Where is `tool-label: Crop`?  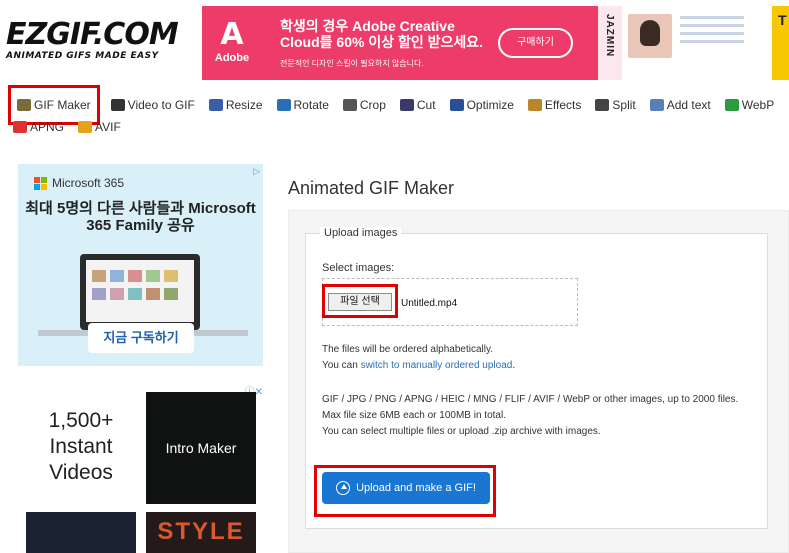 tool-label: Crop is located at coordinates (372, 105).